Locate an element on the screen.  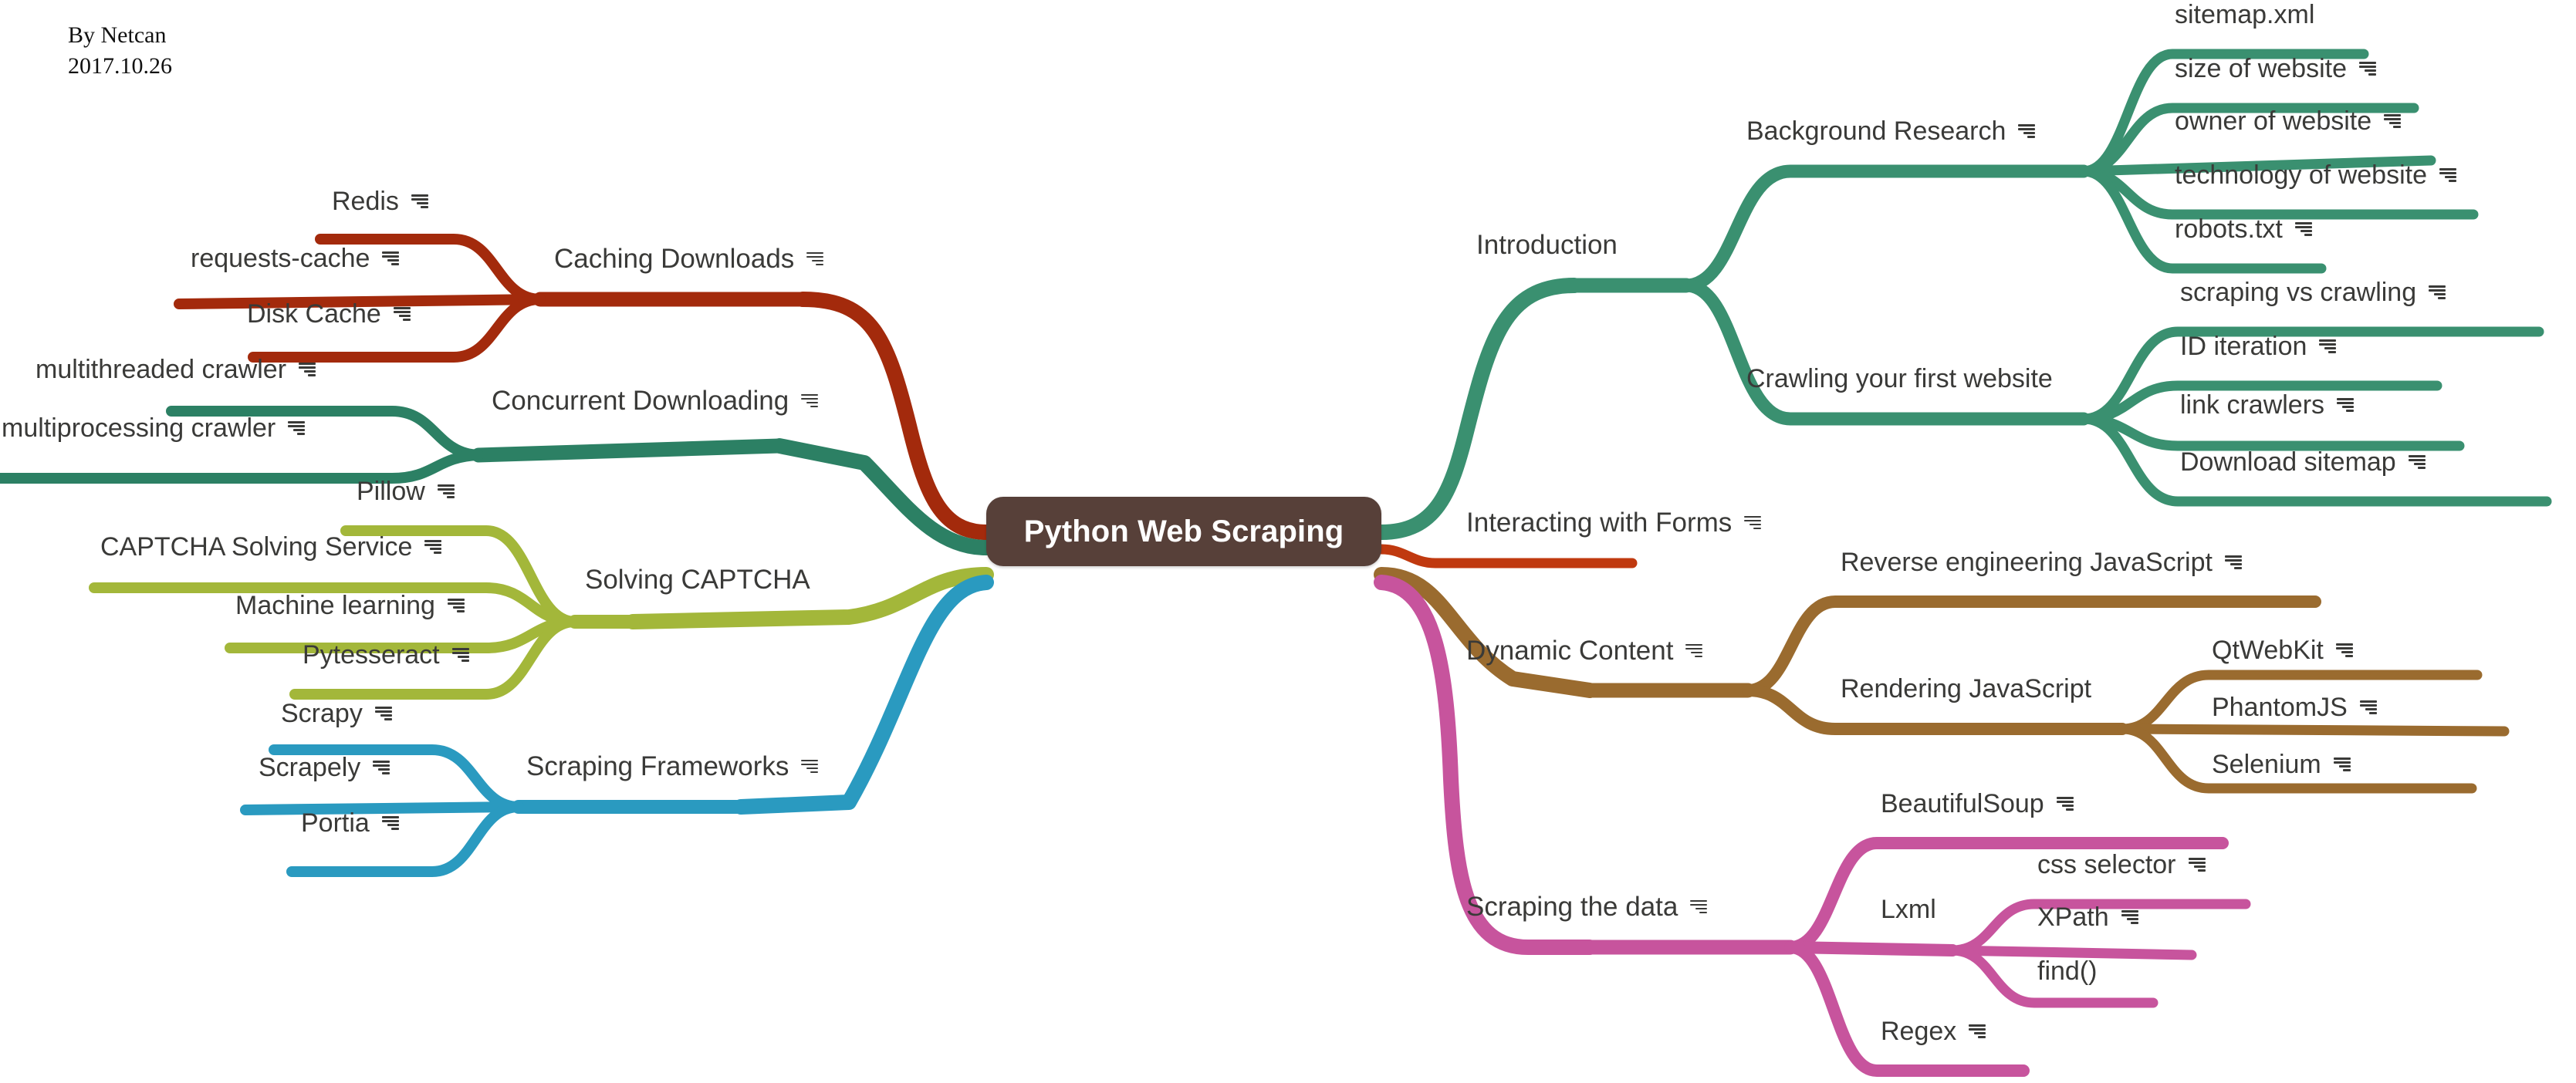
node-dynamic-content: Dynamic Content is located at coordinates (1584, 650).